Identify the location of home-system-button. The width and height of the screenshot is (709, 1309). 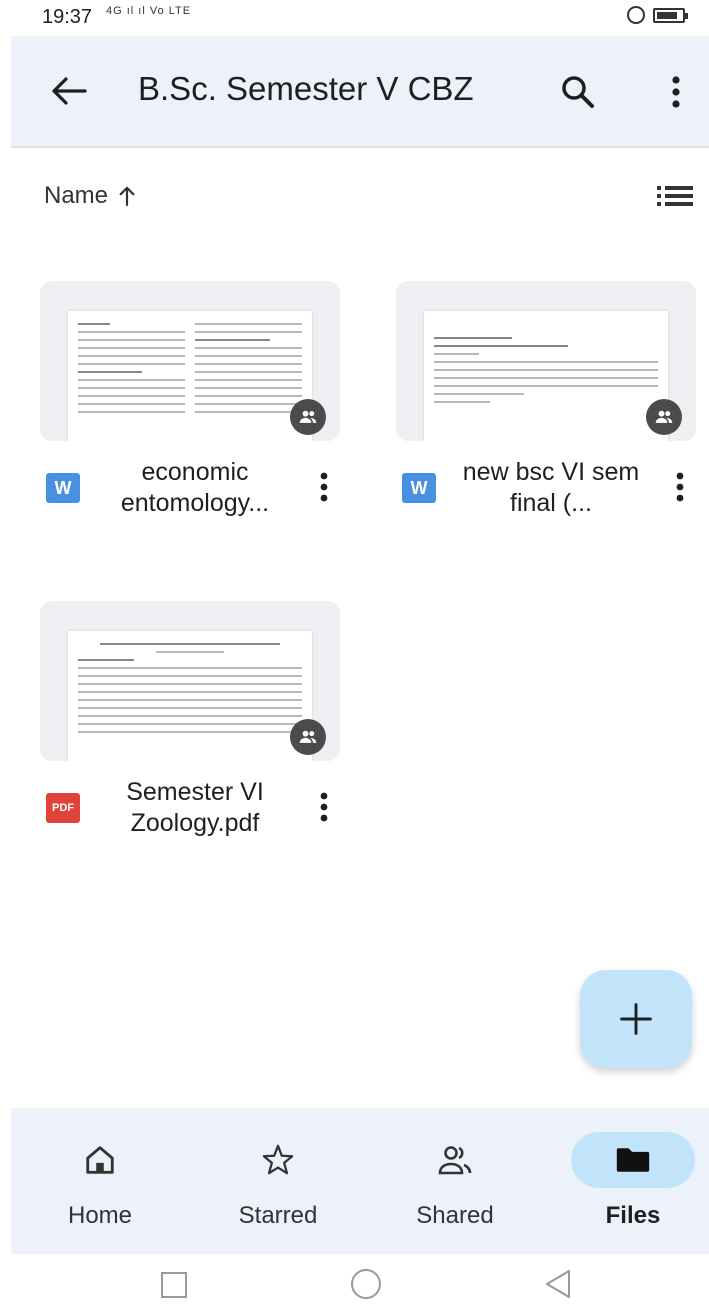
(366, 1284).